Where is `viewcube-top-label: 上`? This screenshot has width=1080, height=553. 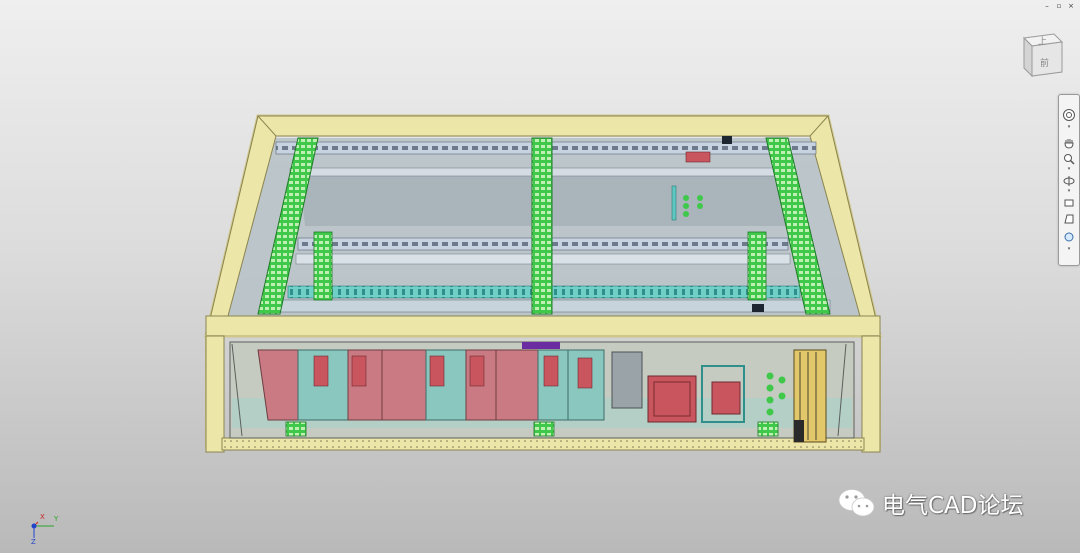
viewcube-top-label: 上 is located at coordinates (1042, 40).